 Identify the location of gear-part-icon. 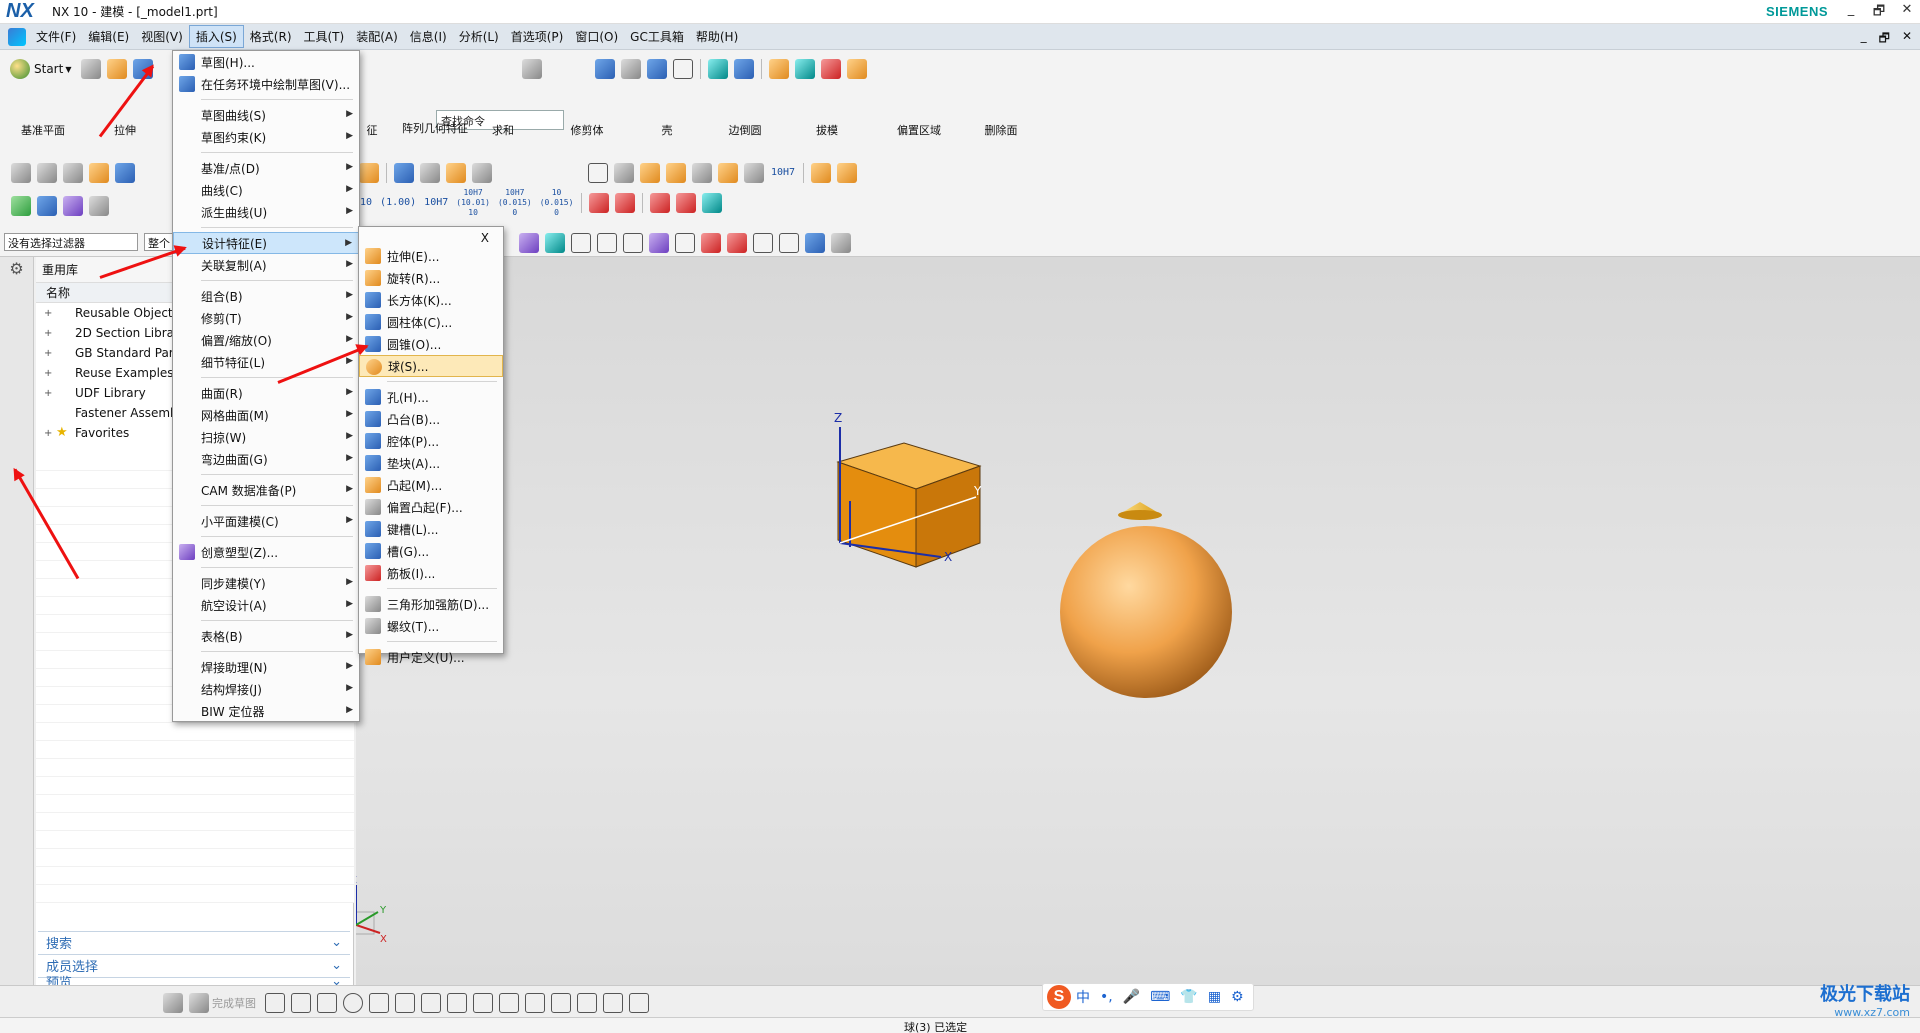
(676, 173).